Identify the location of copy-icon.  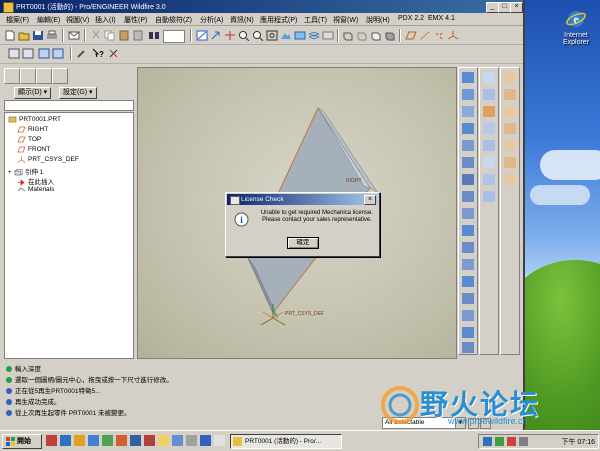
(110, 35).